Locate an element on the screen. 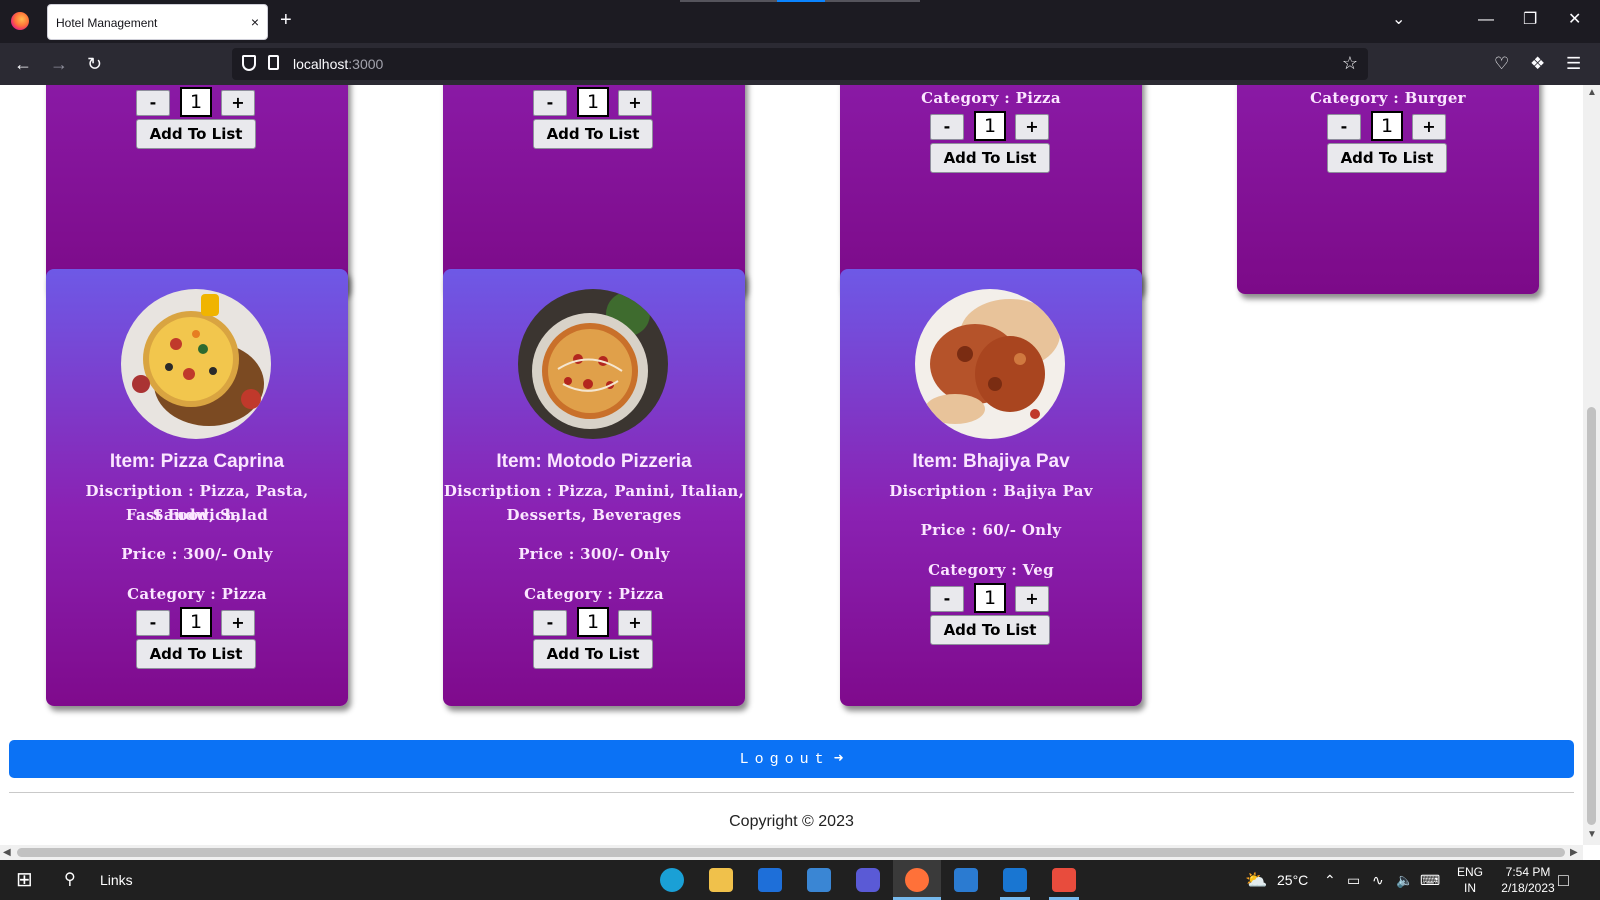 This screenshot has height=900, width=1600. list-all-tabs-icon: ⌄ is located at coordinates (1398, 20).